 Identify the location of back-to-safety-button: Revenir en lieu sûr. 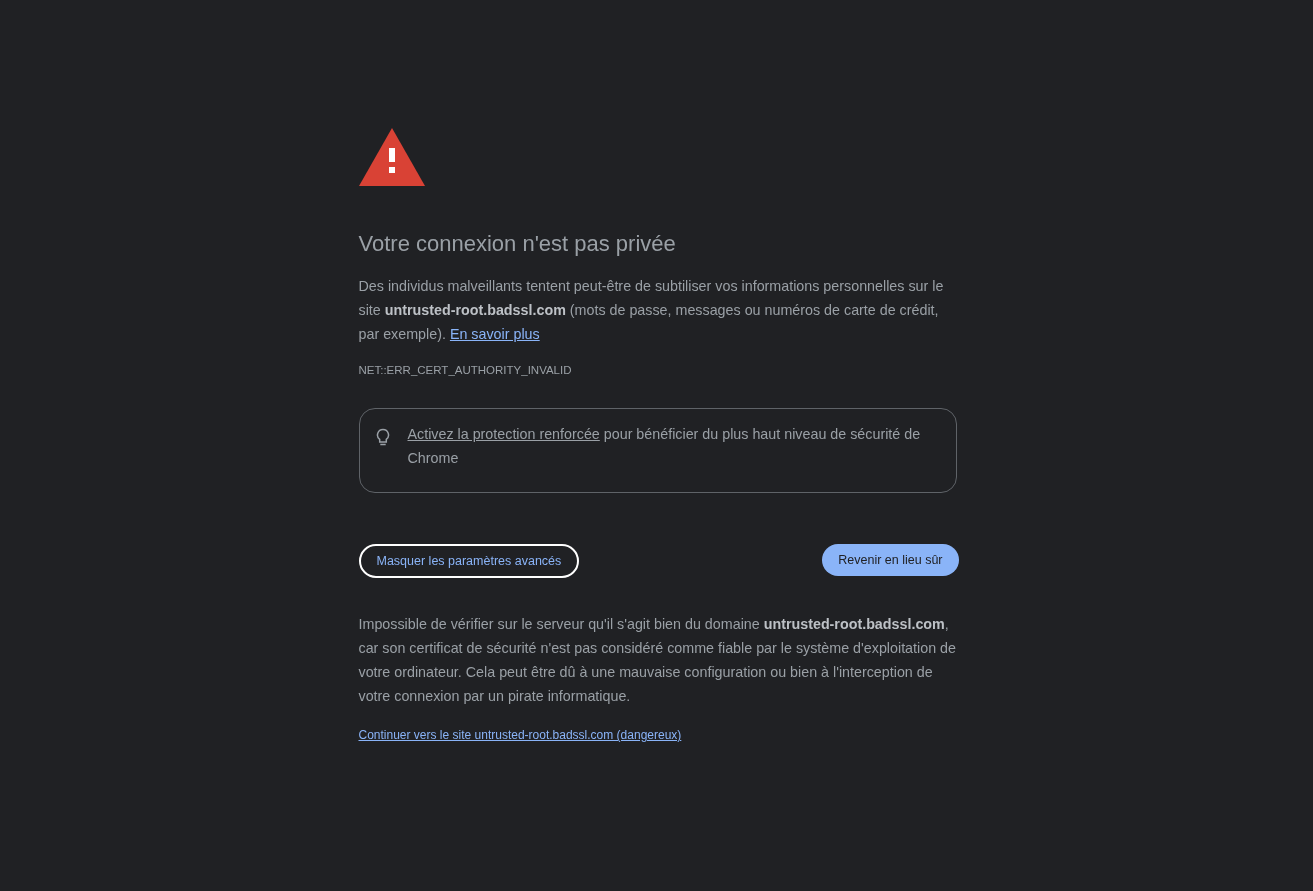
(890, 560).